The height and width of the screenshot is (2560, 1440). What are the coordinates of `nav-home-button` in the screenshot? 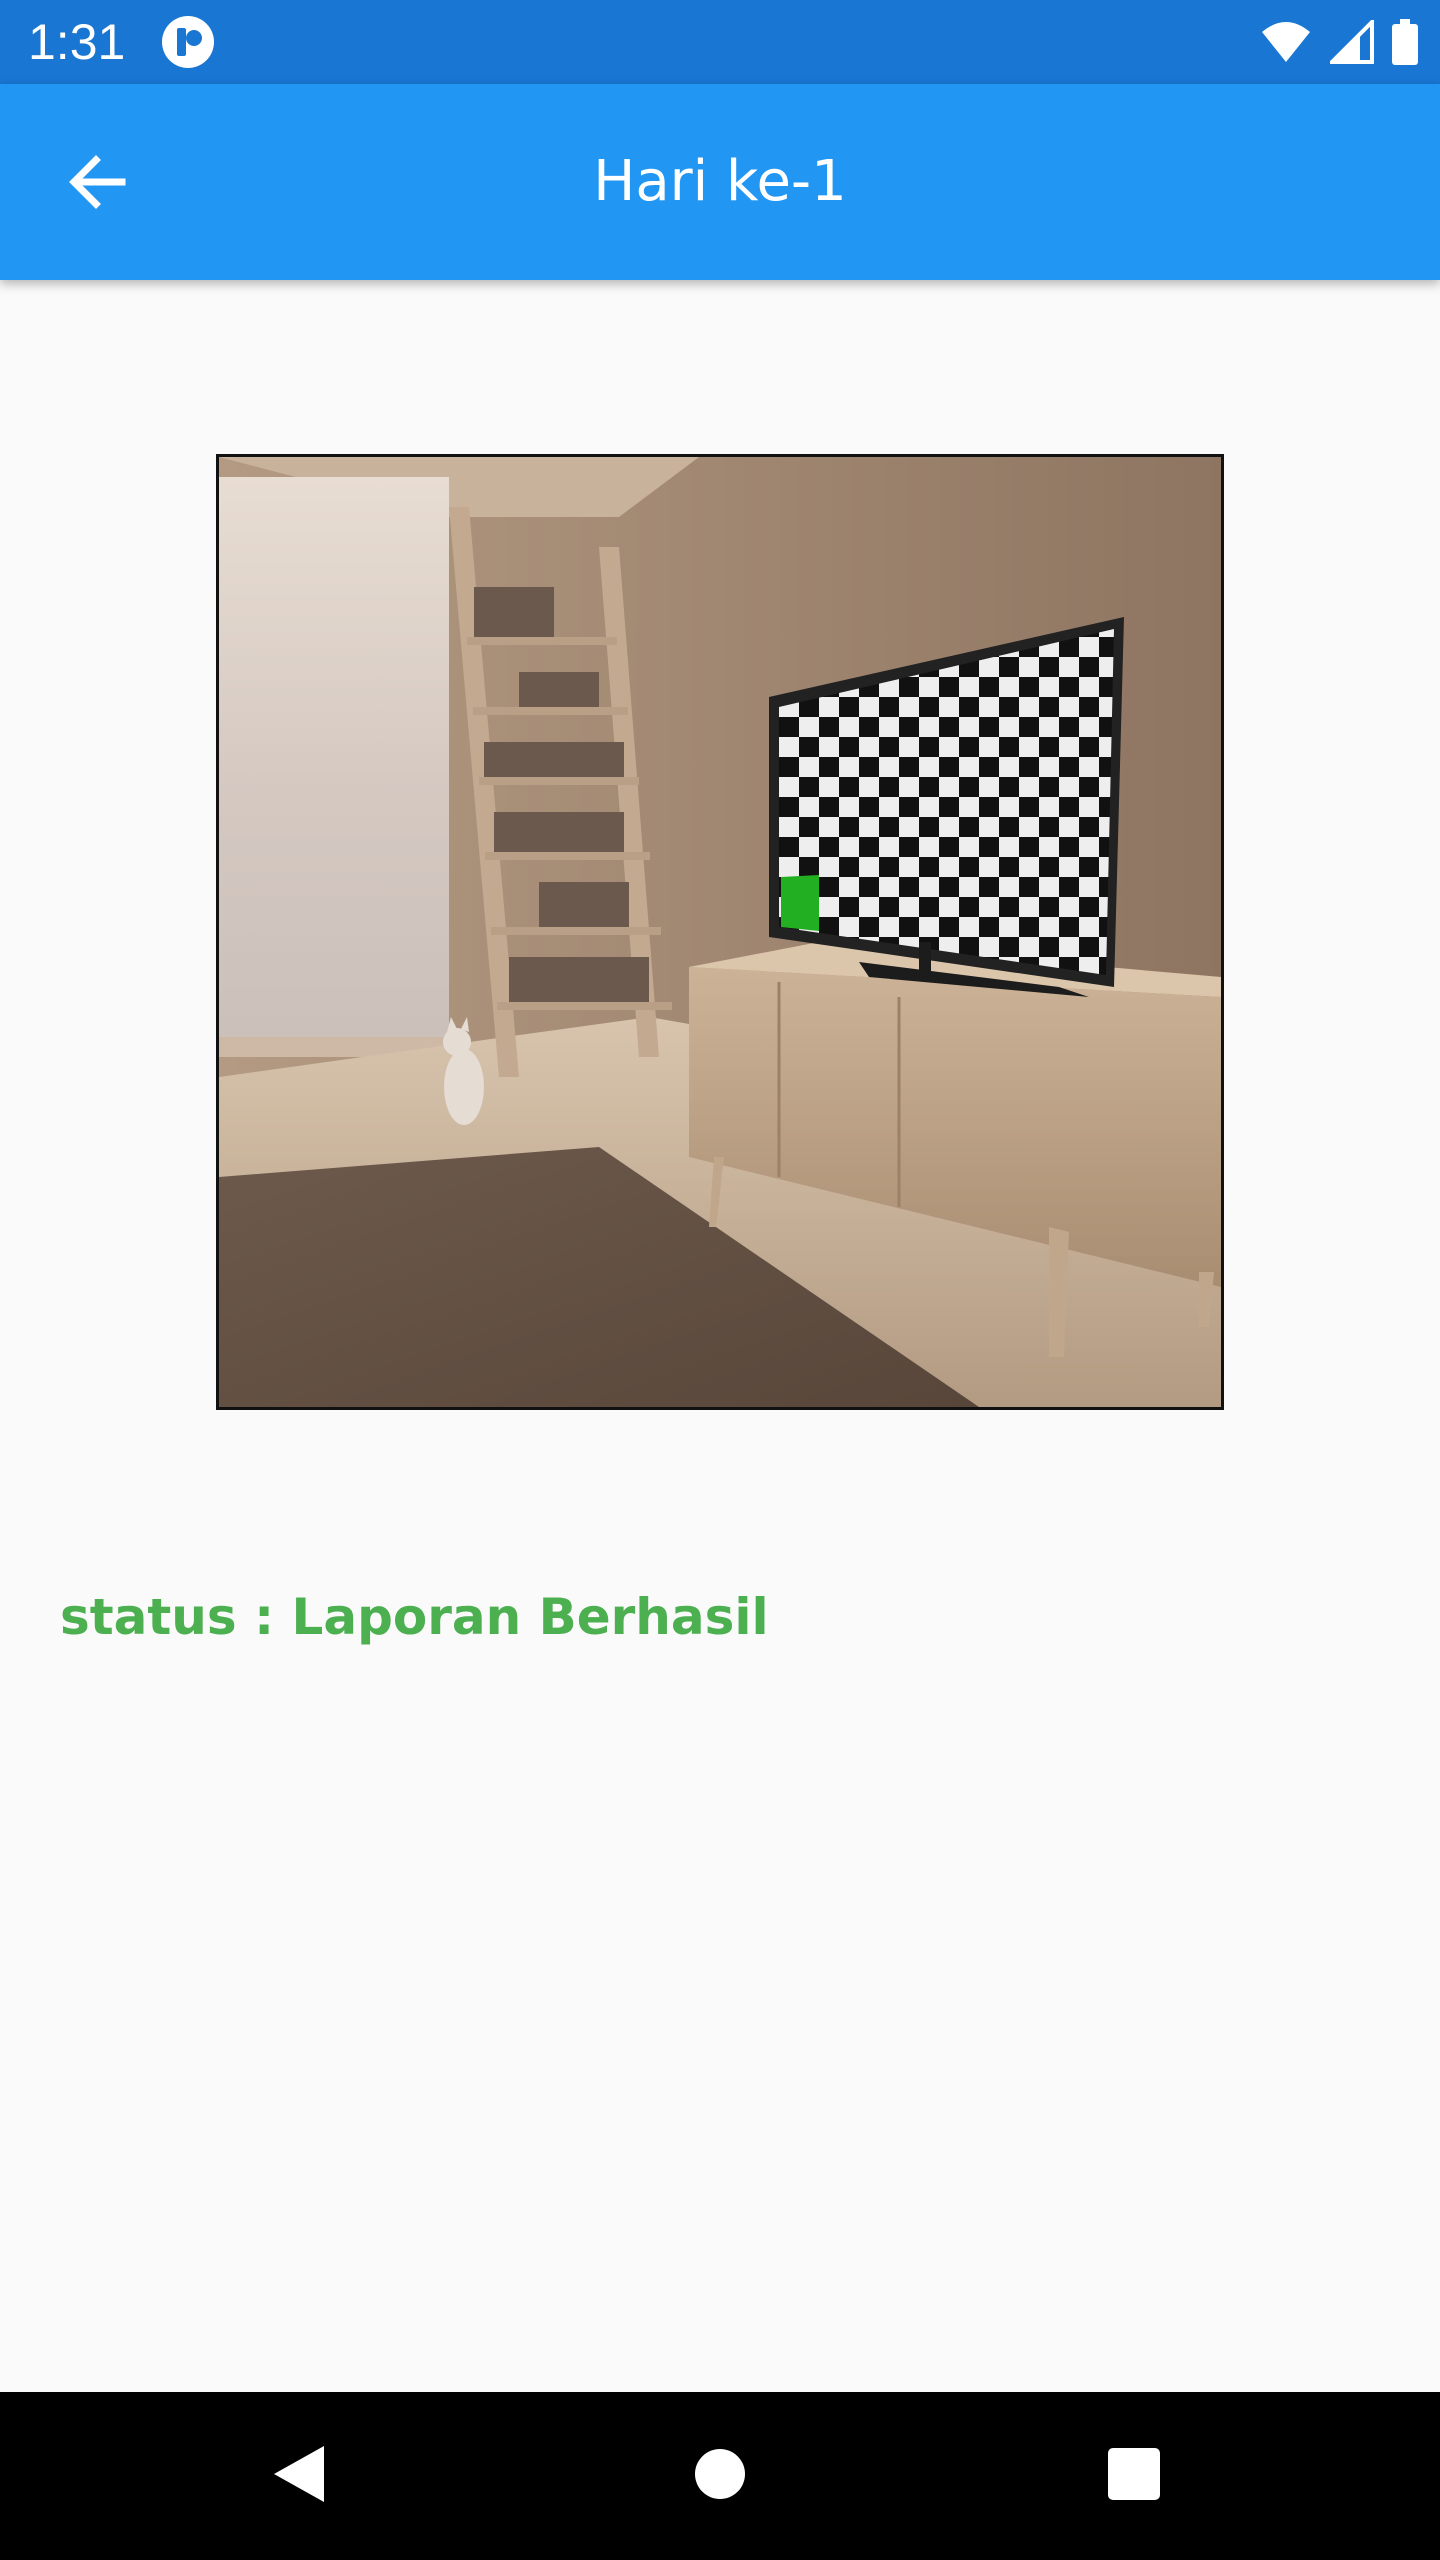 It's located at (720, 2476).